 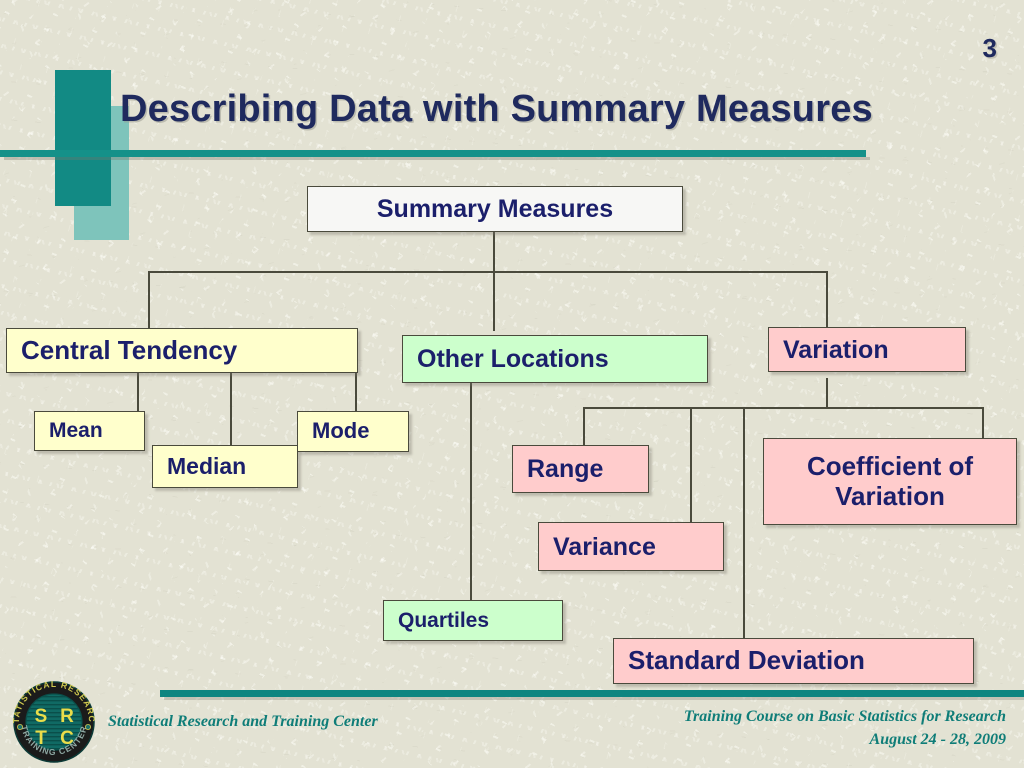 I want to click on node-summary-measures: Summary Measures, so click(x=495, y=209).